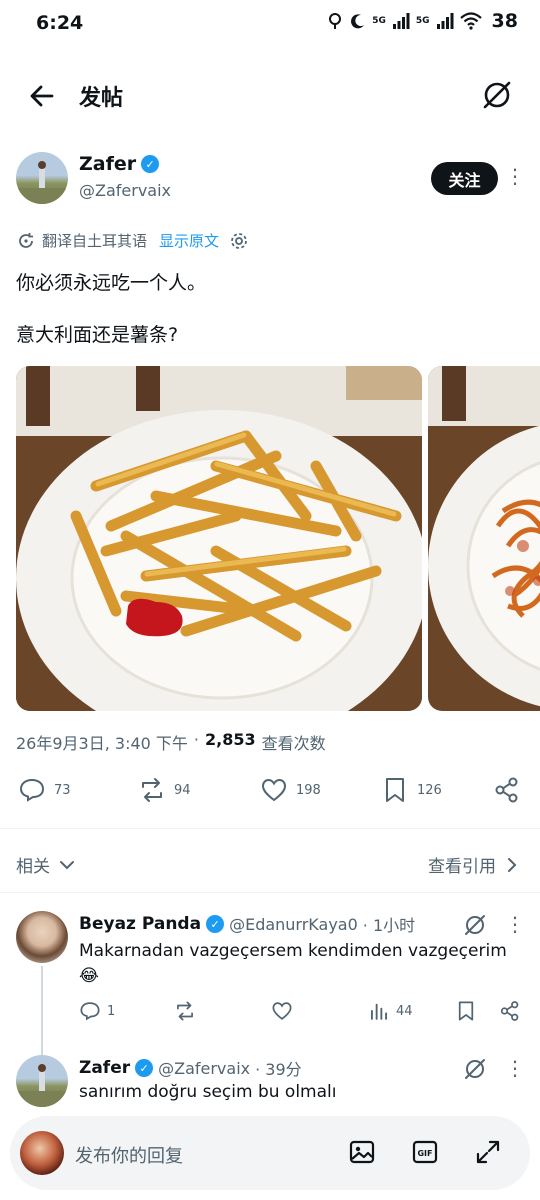 The image size is (540, 1200). I want to click on tweet-text-line-1: 你必须永远吃一个人。, so click(111, 283).